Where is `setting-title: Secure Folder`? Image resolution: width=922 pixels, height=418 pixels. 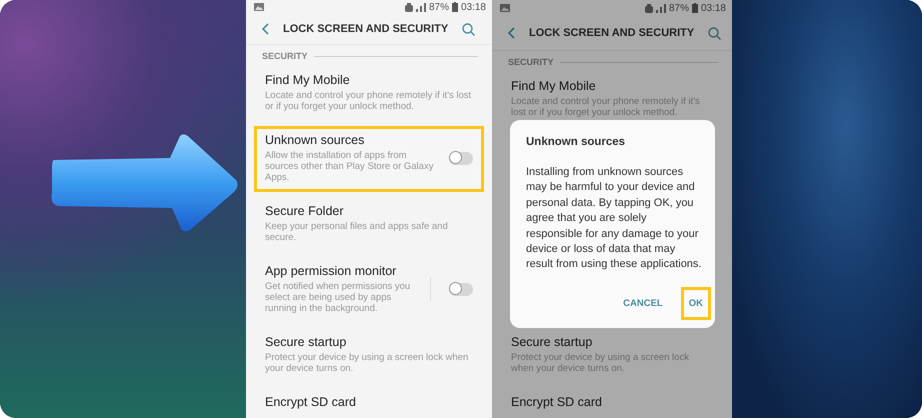
setting-title: Secure Folder is located at coordinates (305, 211).